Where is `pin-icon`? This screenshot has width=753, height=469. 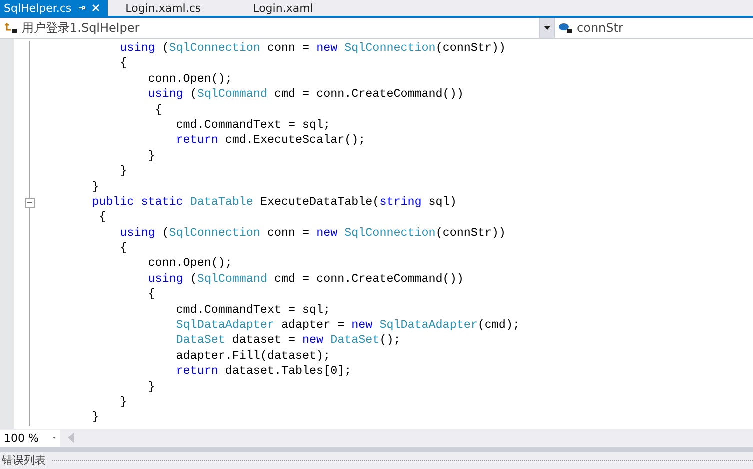
pin-icon is located at coordinates (82, 8).